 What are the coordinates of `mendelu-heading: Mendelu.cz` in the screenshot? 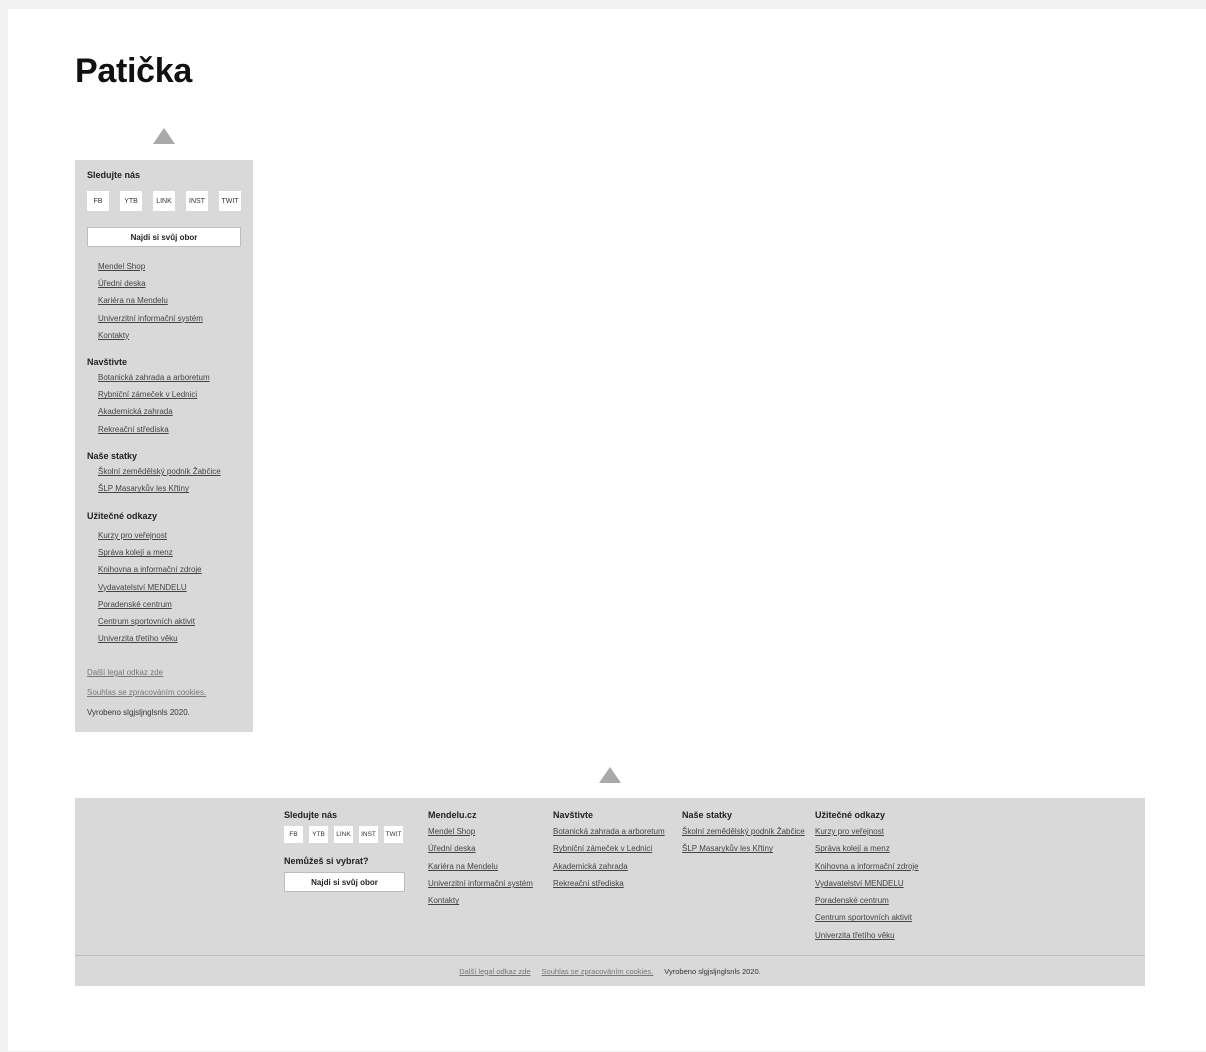 It's located at (452, 815).